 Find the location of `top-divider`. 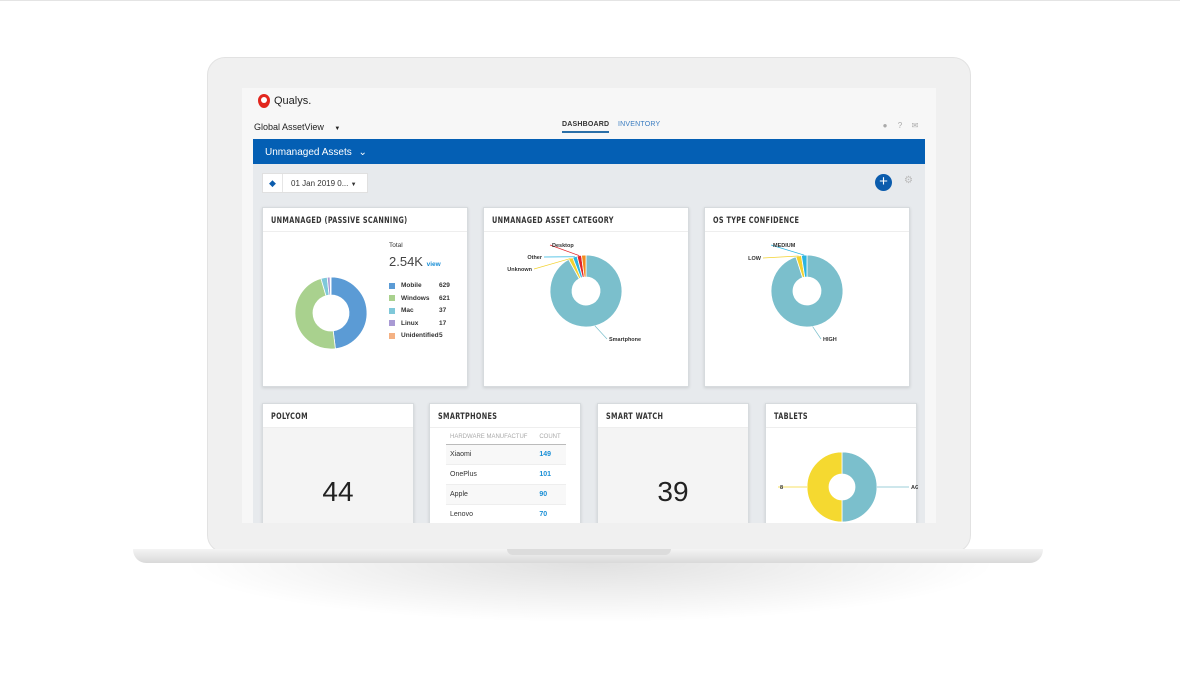

top-divider is located at coordinates (590, 0).